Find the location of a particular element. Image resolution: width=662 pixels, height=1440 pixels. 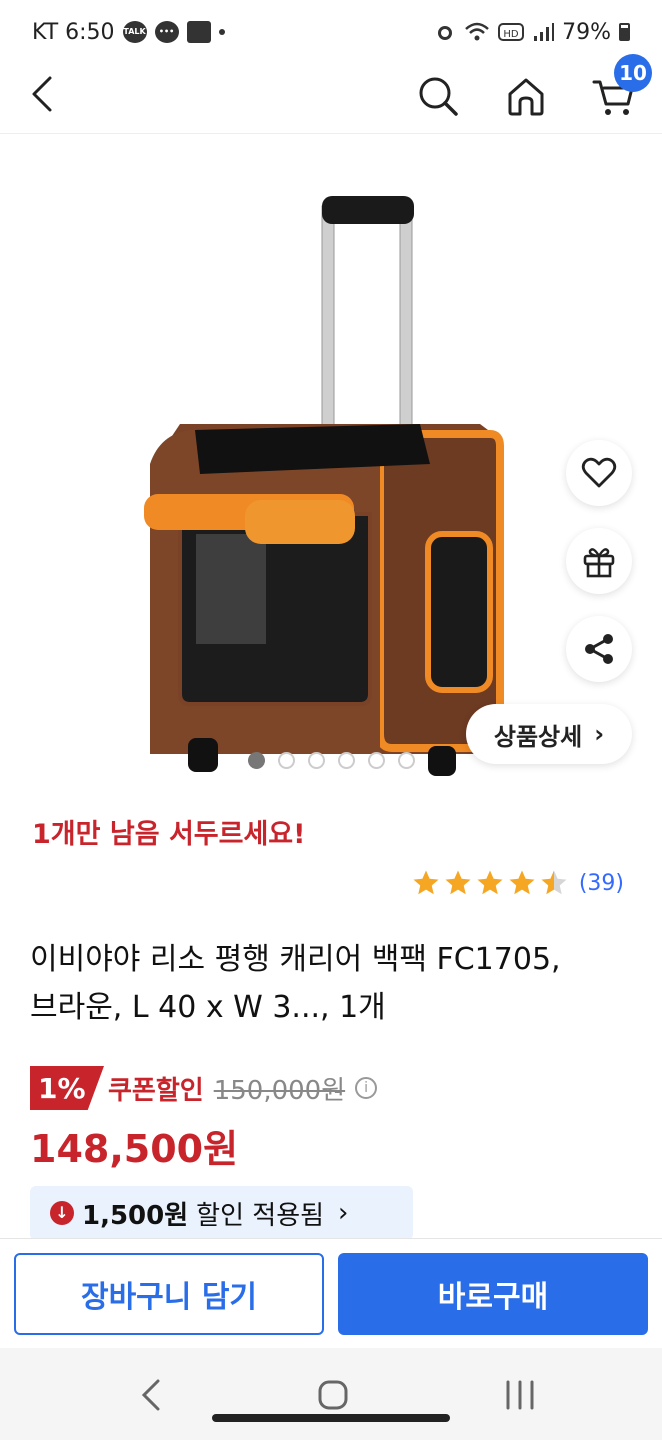

status-left: KT 6:50 TALK ••• is located at coordinates (128, 32).